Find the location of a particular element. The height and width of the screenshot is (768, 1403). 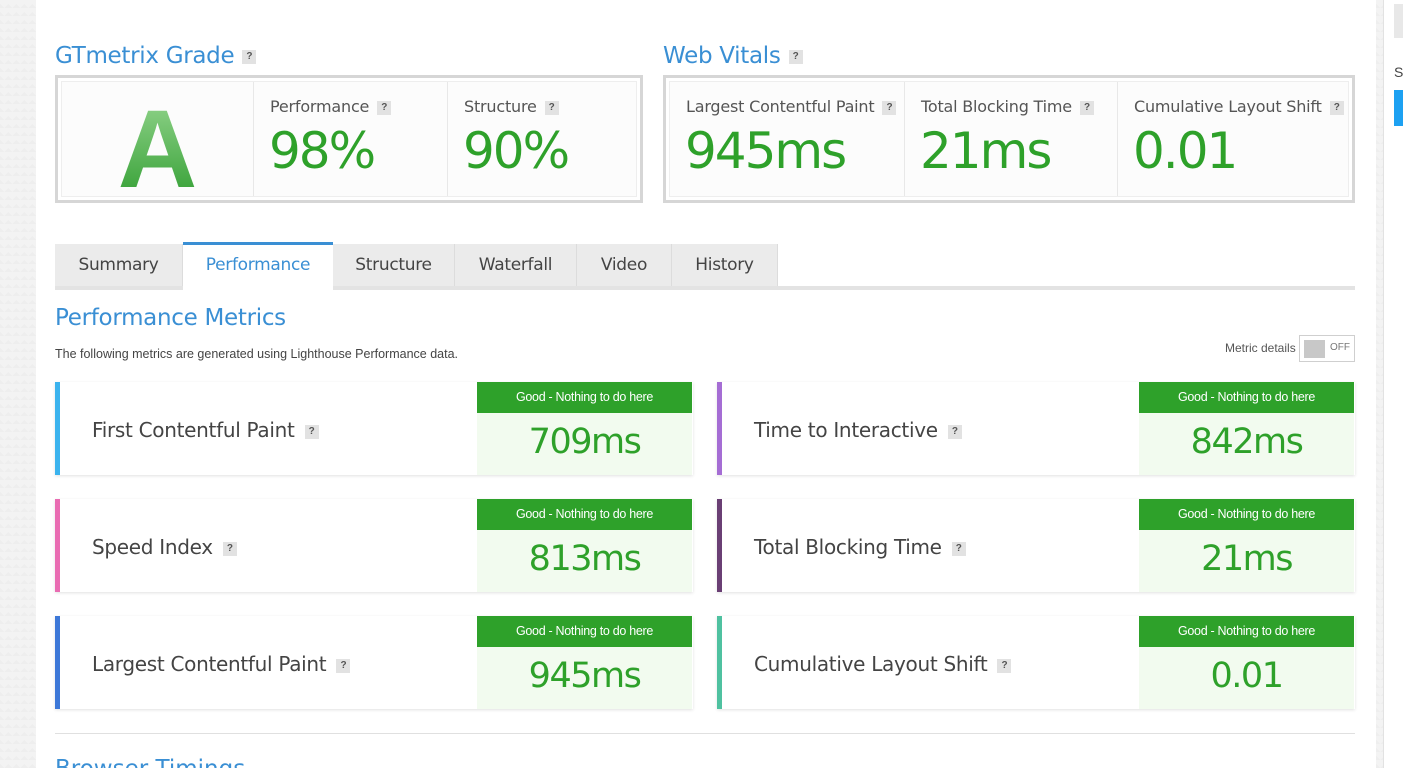

tab-video: Video is located at coordinates (624, 265).